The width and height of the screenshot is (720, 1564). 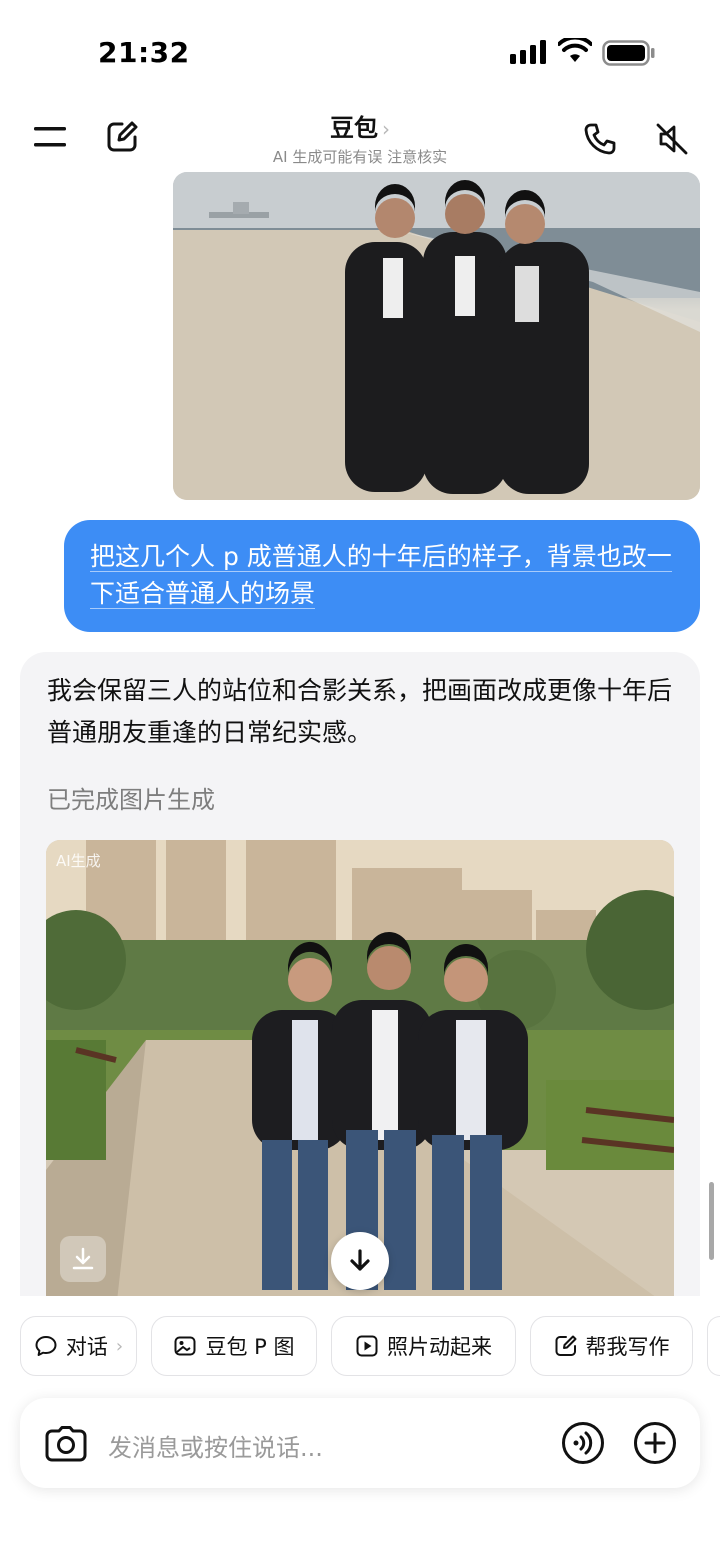 I want to click on play-icon, so click(x=367, y=1346).